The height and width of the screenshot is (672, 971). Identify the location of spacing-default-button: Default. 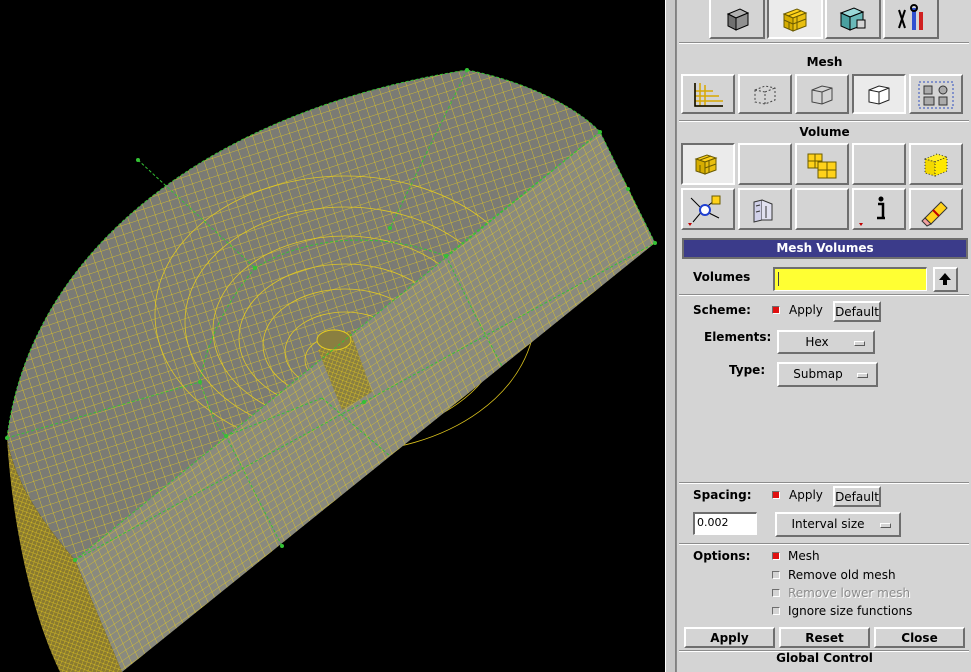
(857, 496).